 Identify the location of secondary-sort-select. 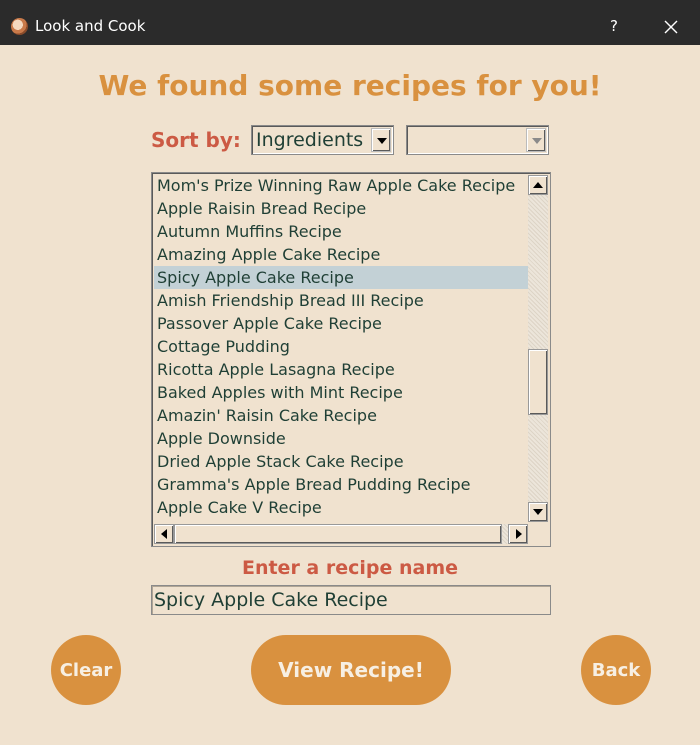
(477, 140).